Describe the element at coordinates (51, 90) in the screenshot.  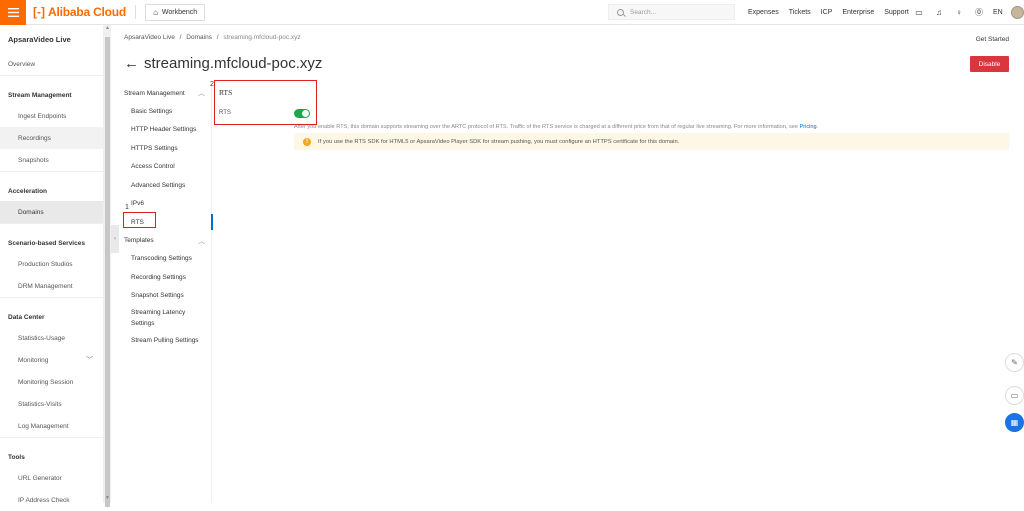
I see `sidebar-group-stream-management: Stream Management` at that location.